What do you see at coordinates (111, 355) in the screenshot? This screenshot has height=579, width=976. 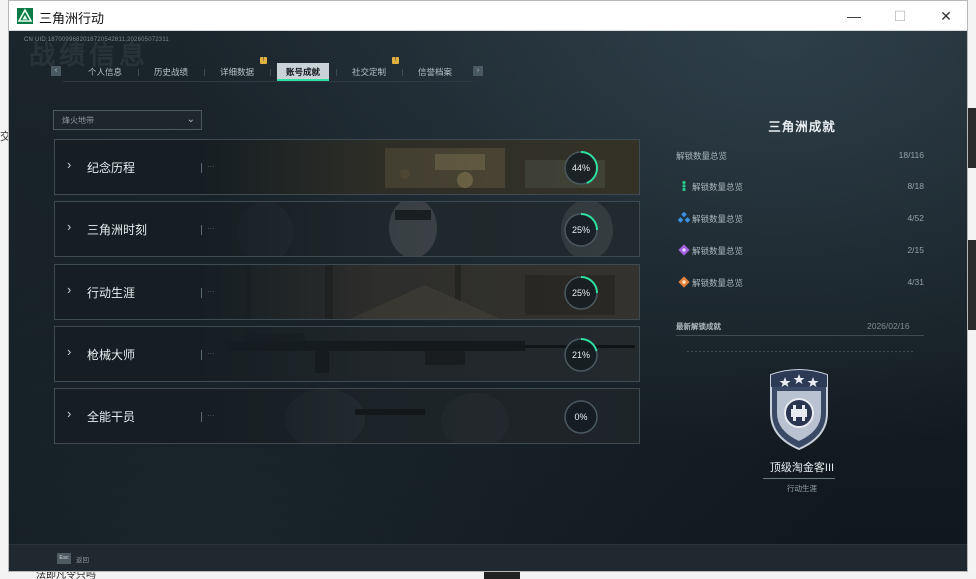 I see `category-label: 枪械大师` at bounding box center [111, 355].